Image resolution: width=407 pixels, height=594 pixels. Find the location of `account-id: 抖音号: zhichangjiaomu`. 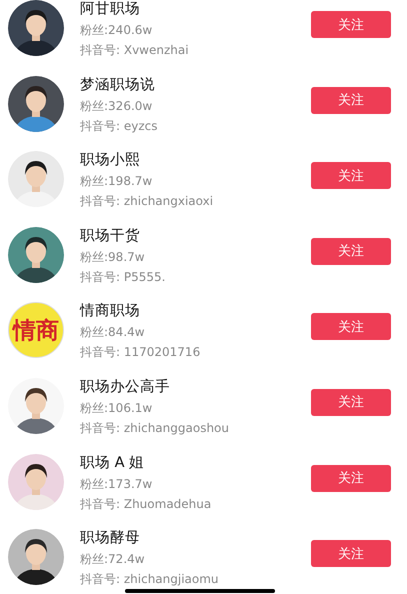

account-id: 抖音号: zhichangjiaomu is located at coordinates (150, 579).